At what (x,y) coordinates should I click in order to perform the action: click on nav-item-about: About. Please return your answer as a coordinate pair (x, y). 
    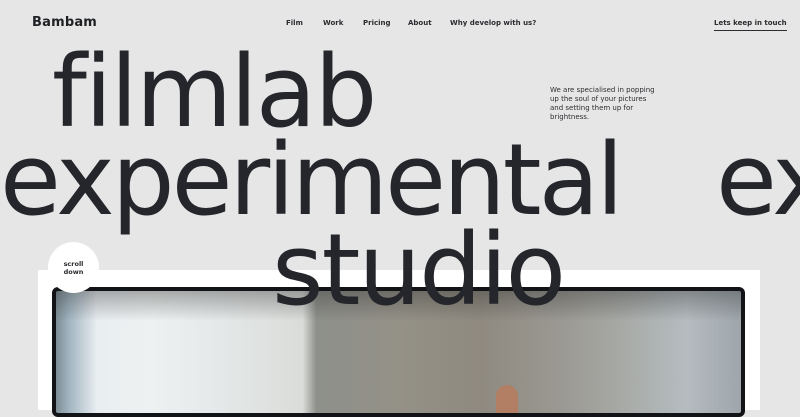
    Looking at the image, I should click on (420, 23).